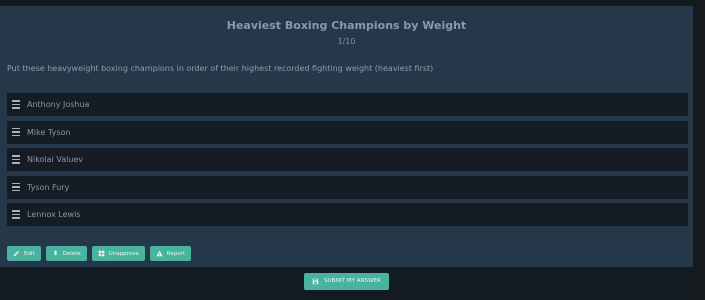 Image resolution: width=705 pixels, height=300 pixels. I want to click on pencil-icon, so click(16, 254).